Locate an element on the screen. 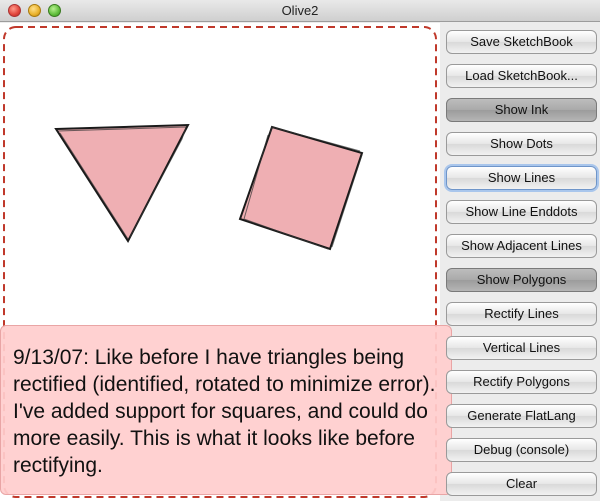  title-bar: Olive2 is located at coordinates (300, 11).